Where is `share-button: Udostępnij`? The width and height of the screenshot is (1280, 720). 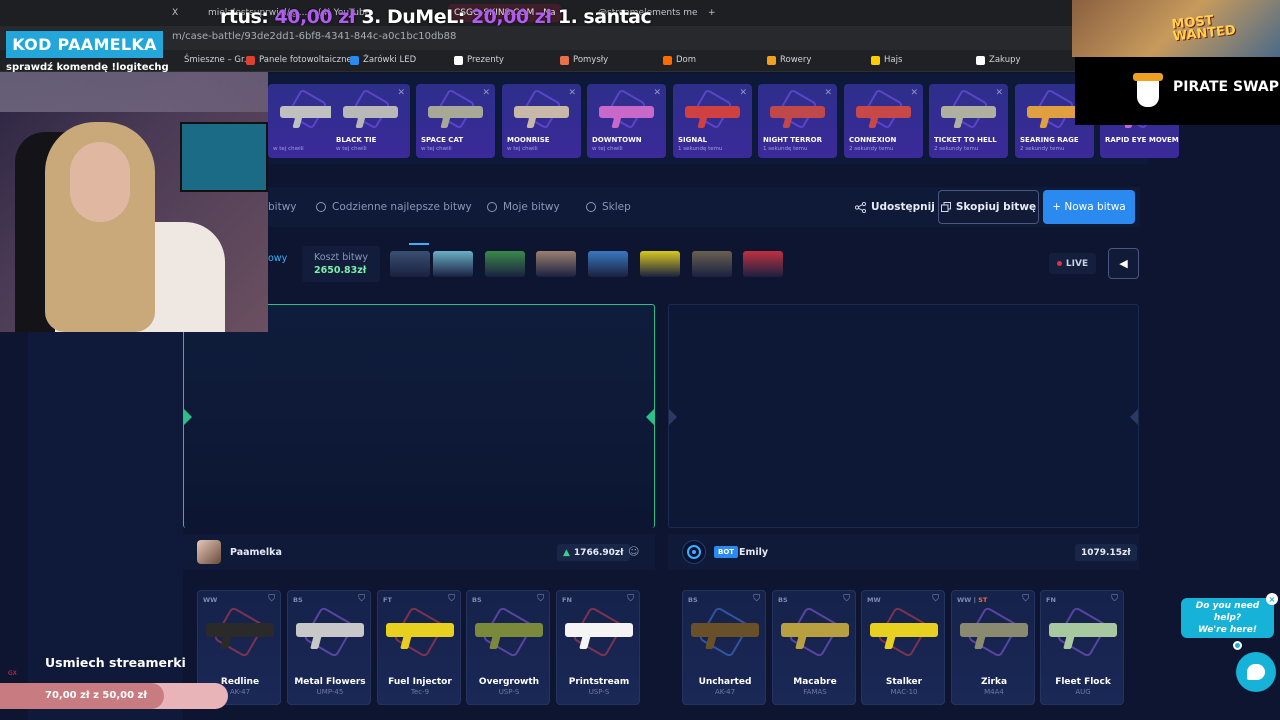 share-button: Udostępnij is located at coordinates (895, 207).